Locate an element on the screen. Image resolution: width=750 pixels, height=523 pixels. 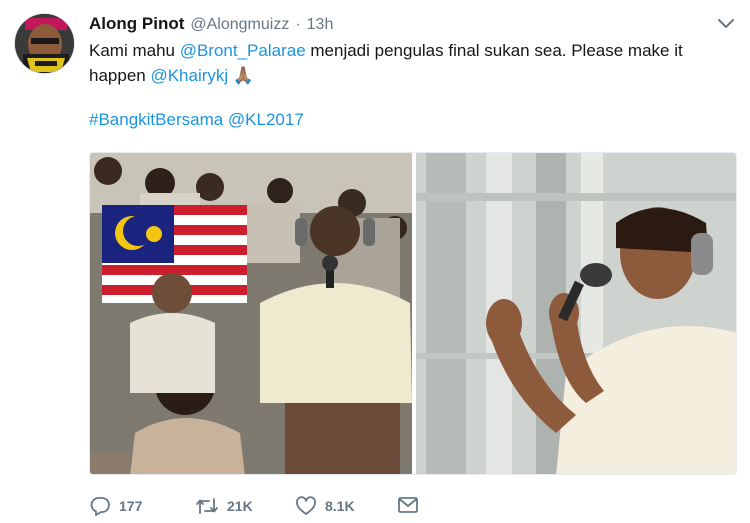
tweet-header: Along Pinot @Alongmuizz · 13h is located at coordinates (211, 25).